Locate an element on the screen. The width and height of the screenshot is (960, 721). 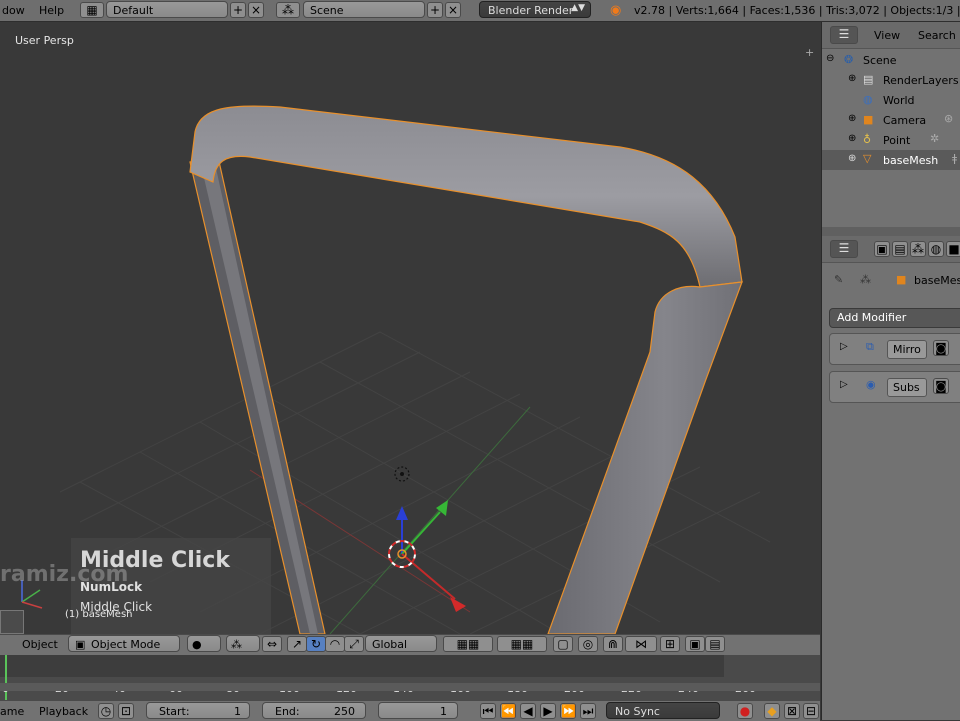
lock-time-icon: ⊡ is located at coordinates (126, 711).